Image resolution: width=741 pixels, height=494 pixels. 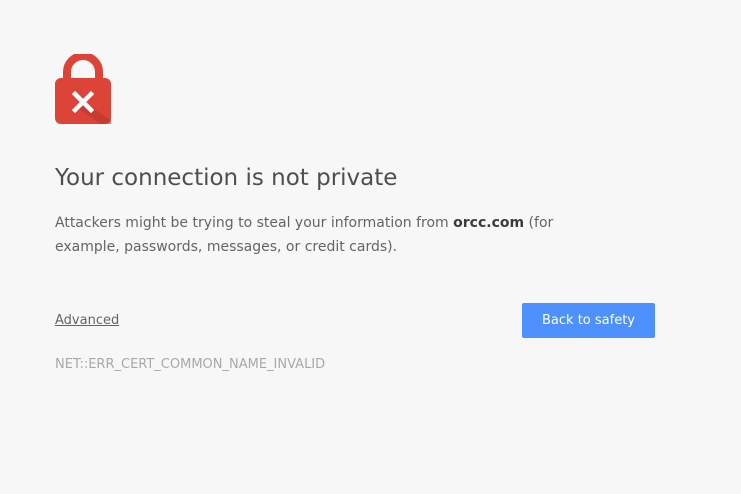 What do you see at coordinates (83, 89) in the screenshot?
I see `lock-error-icon` at bounding box center [83, 89].